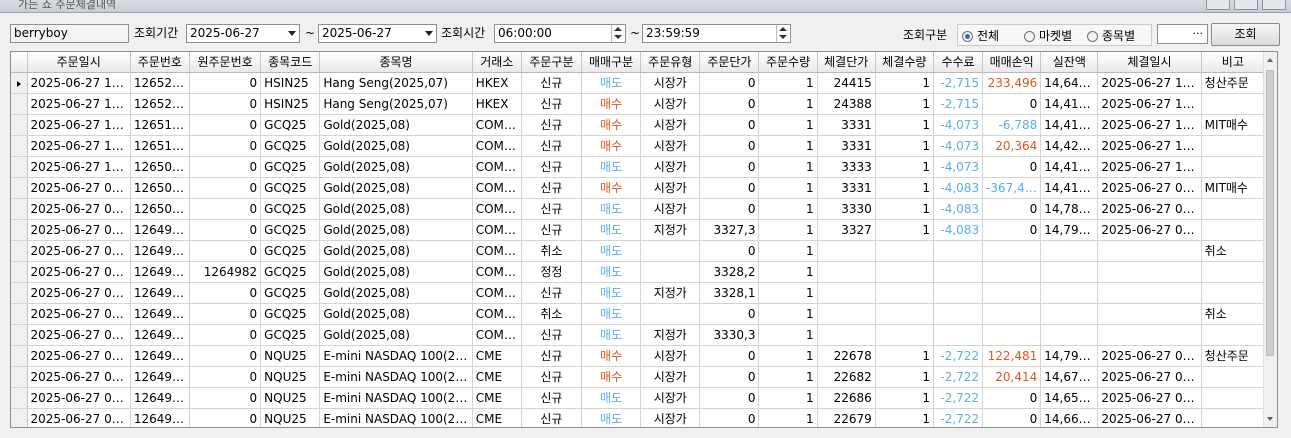 Image resolution: width=1291 pixels, height=438 pixels. Describe the element at coordinates (225, 62) in the screenshot. I see `column-header: 원주문번호` at that location.